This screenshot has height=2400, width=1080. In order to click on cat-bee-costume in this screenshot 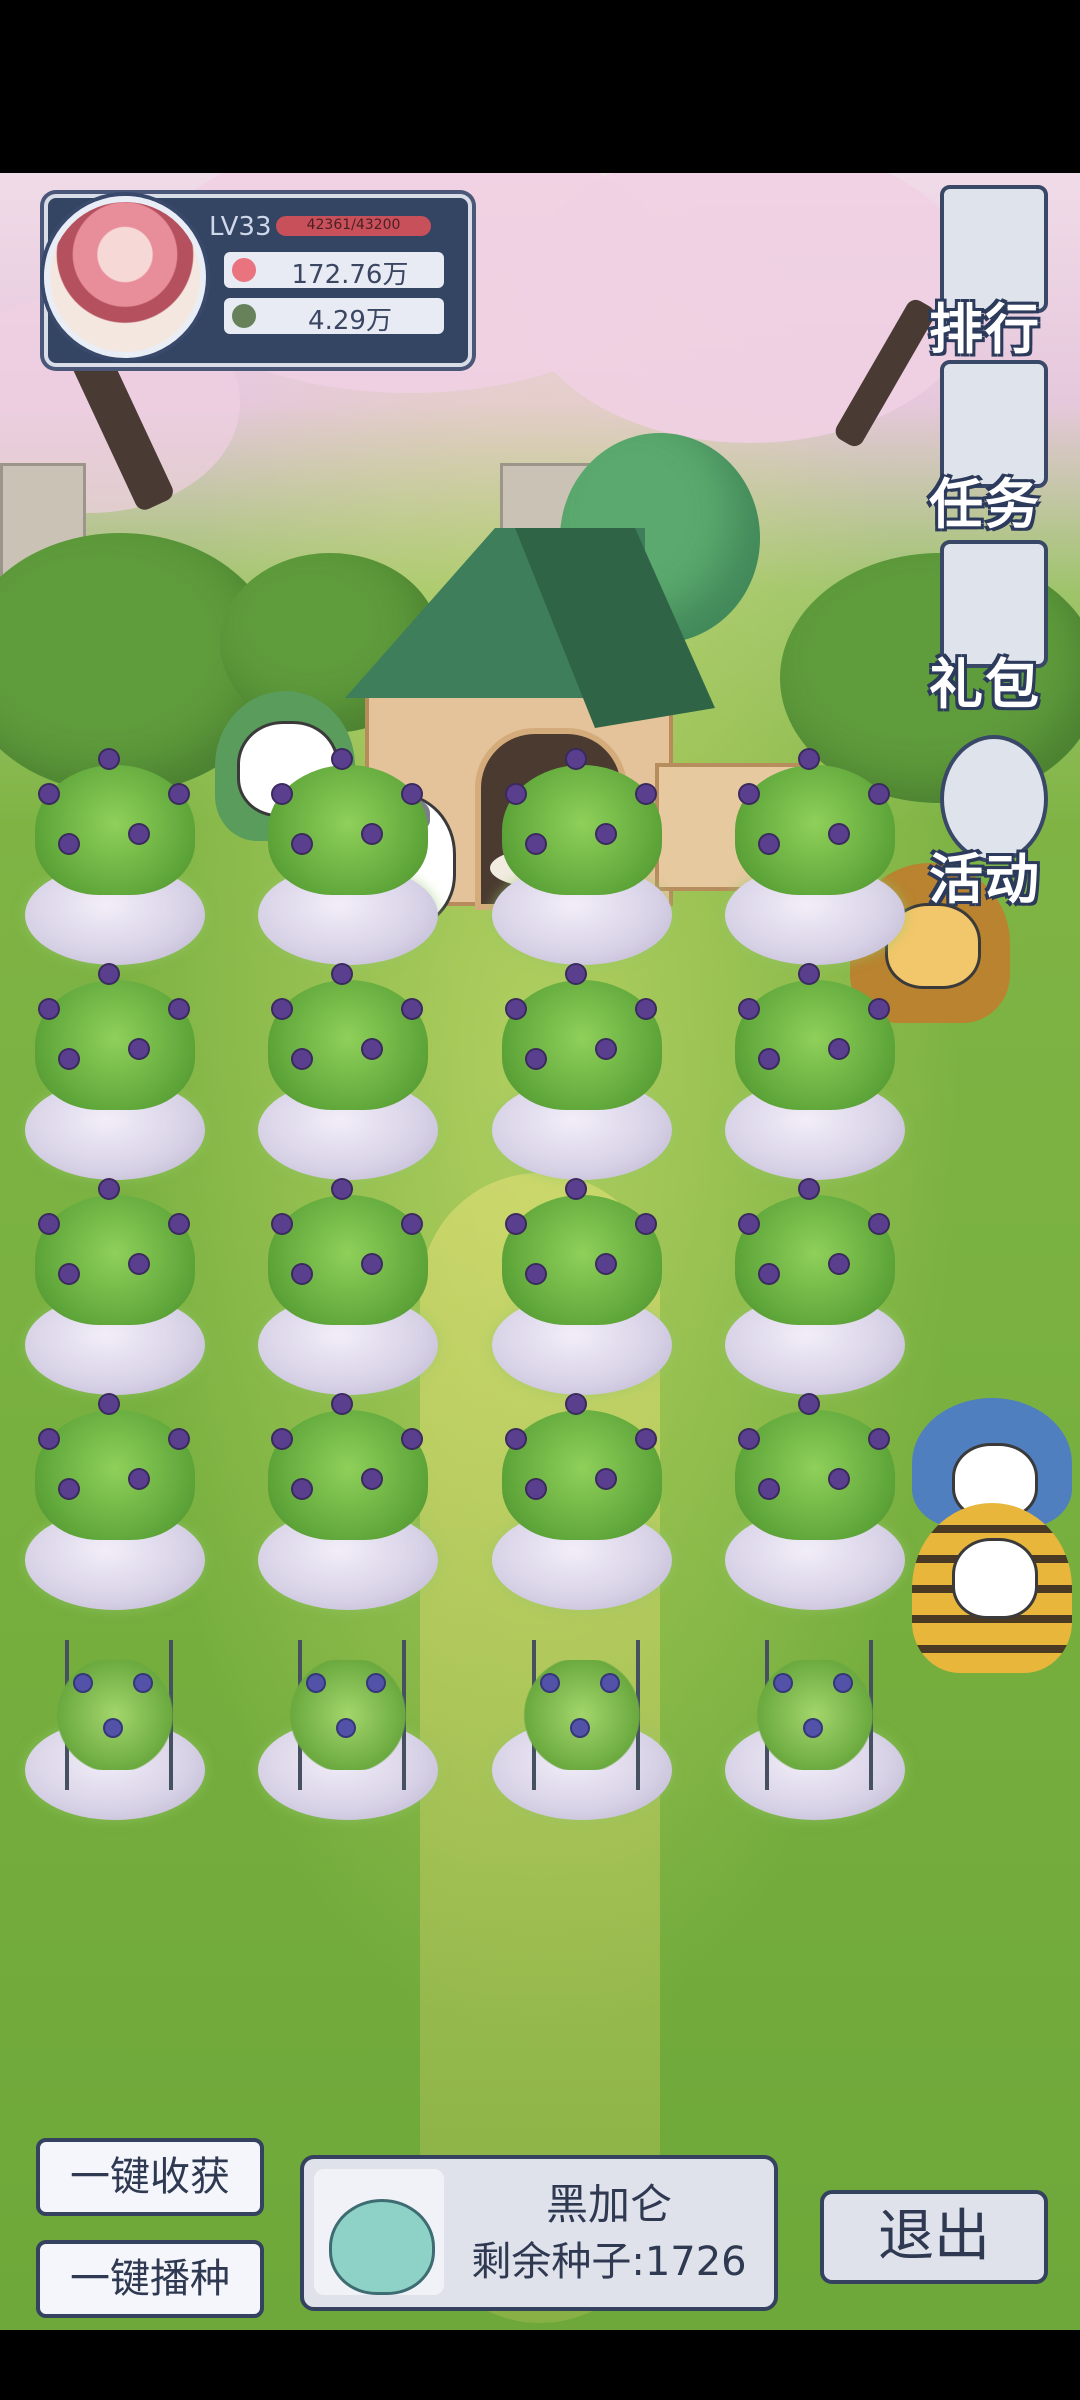, I will do `click(992, 1593)`.